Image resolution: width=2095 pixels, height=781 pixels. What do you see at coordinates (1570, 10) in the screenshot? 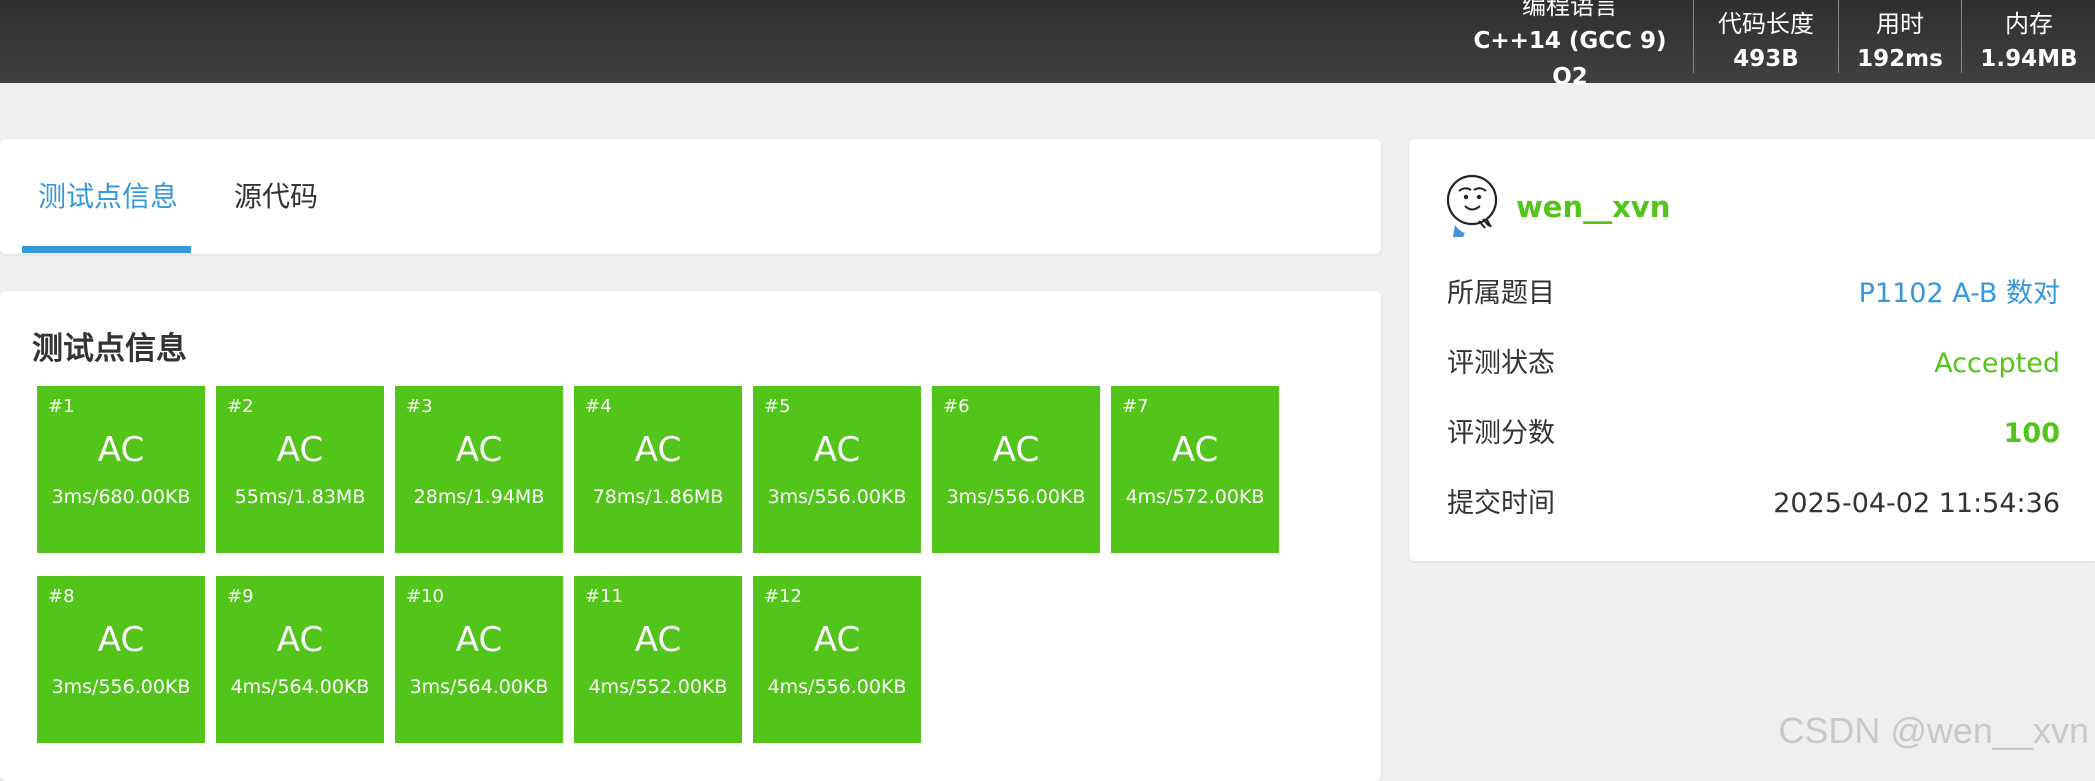
I see `stat-language-label: 编程语言` at bounding box center [1570, 10].